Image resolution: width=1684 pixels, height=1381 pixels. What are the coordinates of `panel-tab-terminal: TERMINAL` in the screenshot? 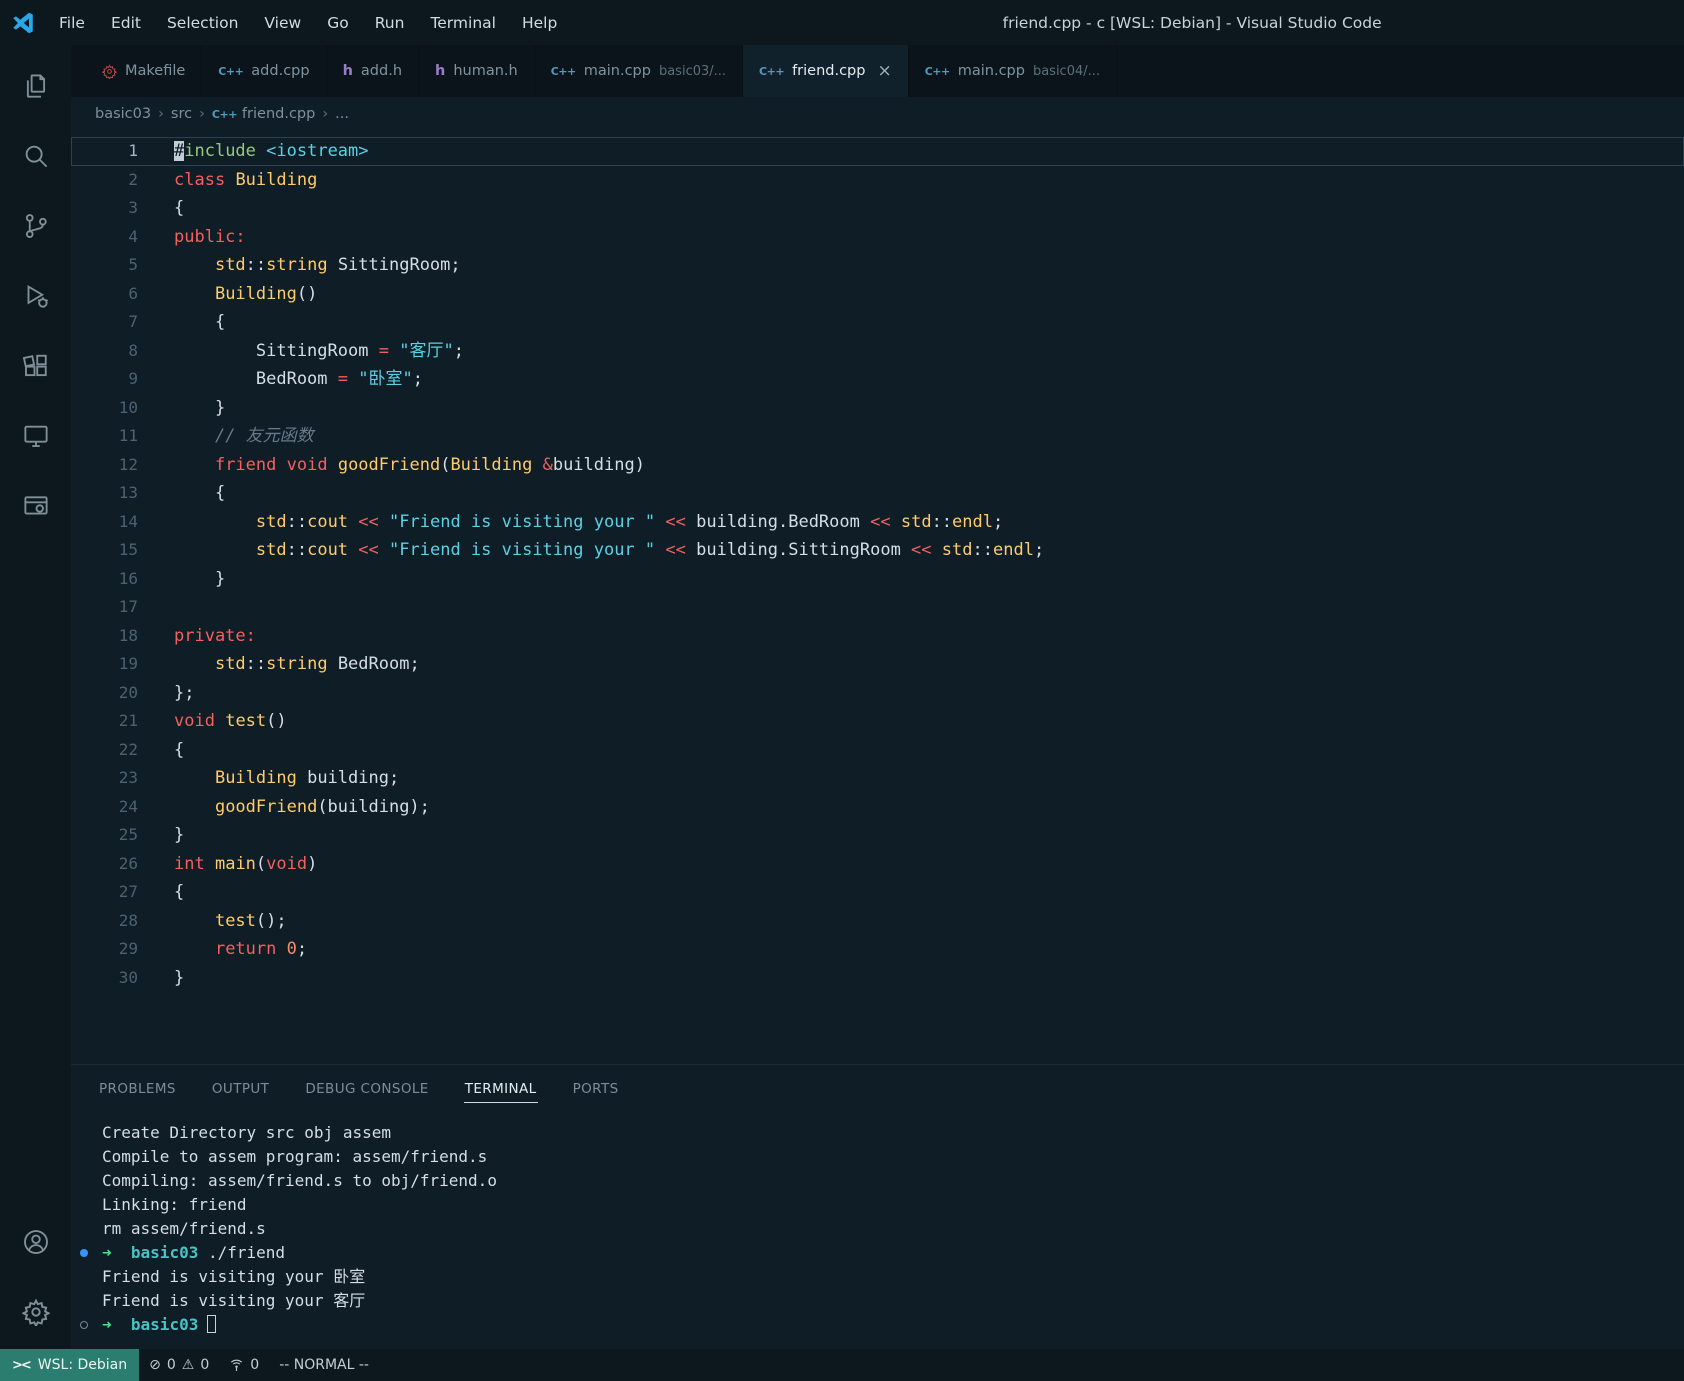 It's located at (500, 1088).